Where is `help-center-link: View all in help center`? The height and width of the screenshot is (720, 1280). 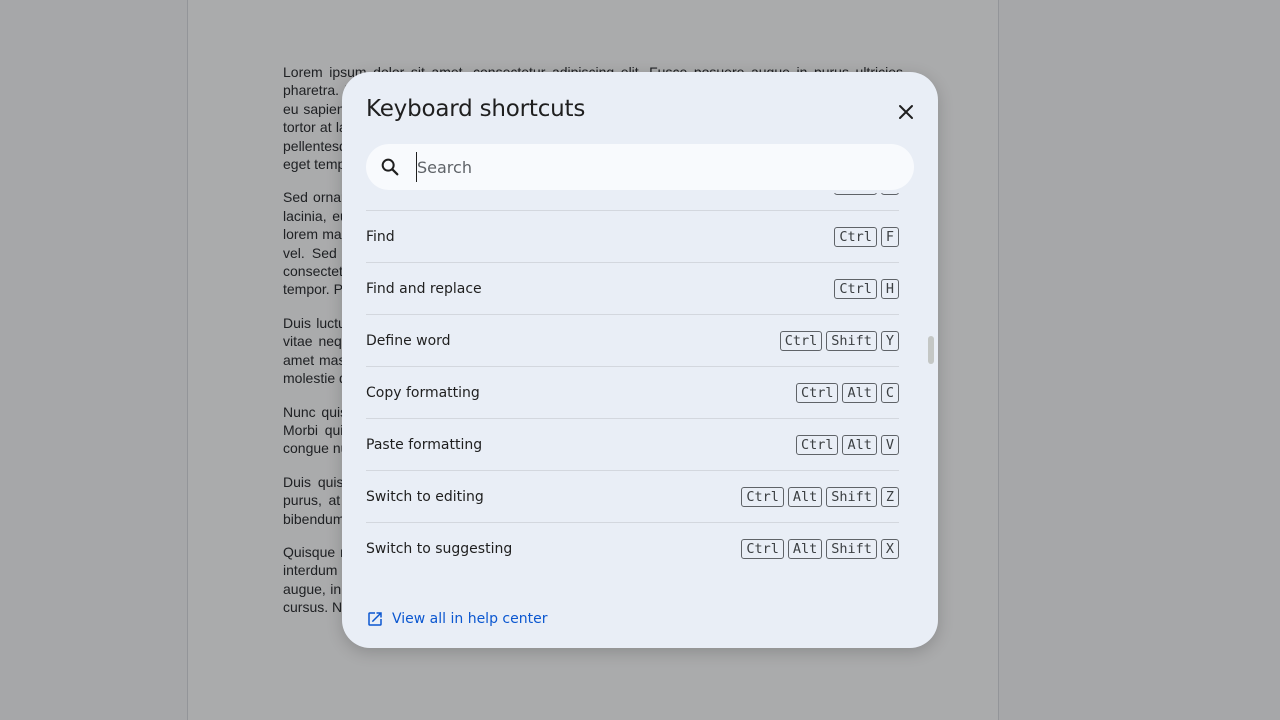 help-center-link: View all in help center is located at coordinates (456, 619).